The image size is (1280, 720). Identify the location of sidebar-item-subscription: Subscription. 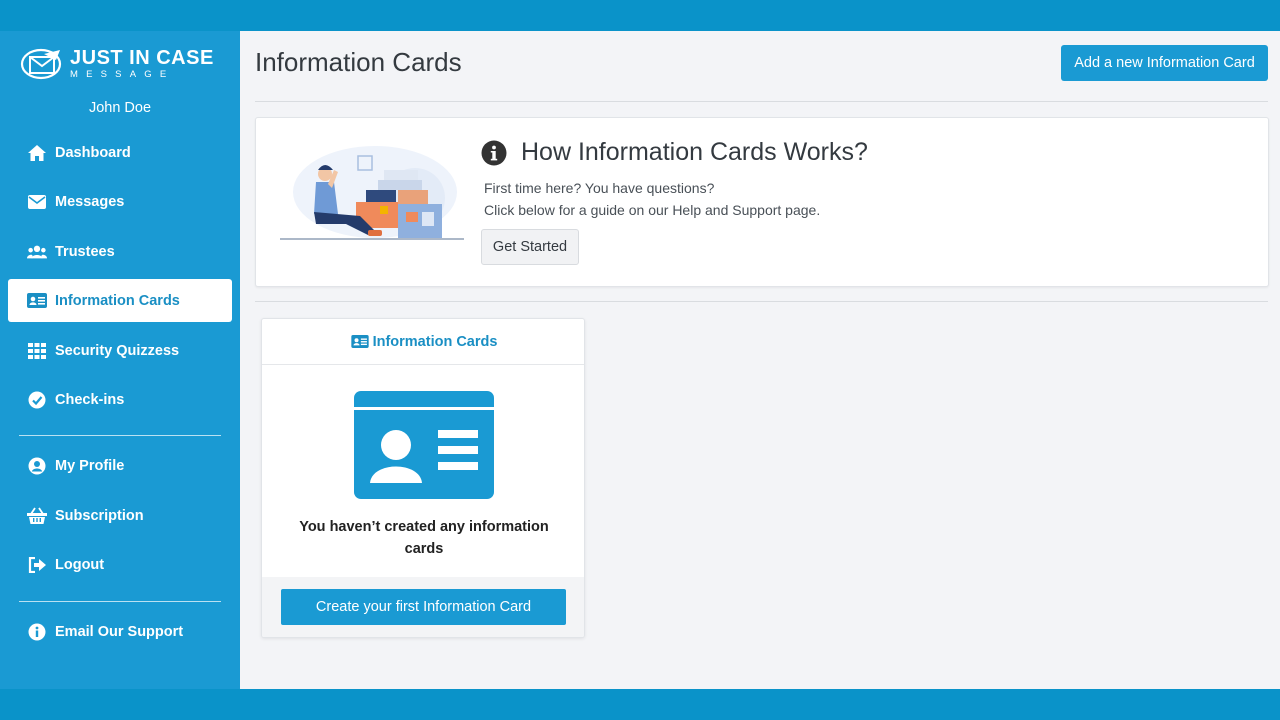
(120, 515).